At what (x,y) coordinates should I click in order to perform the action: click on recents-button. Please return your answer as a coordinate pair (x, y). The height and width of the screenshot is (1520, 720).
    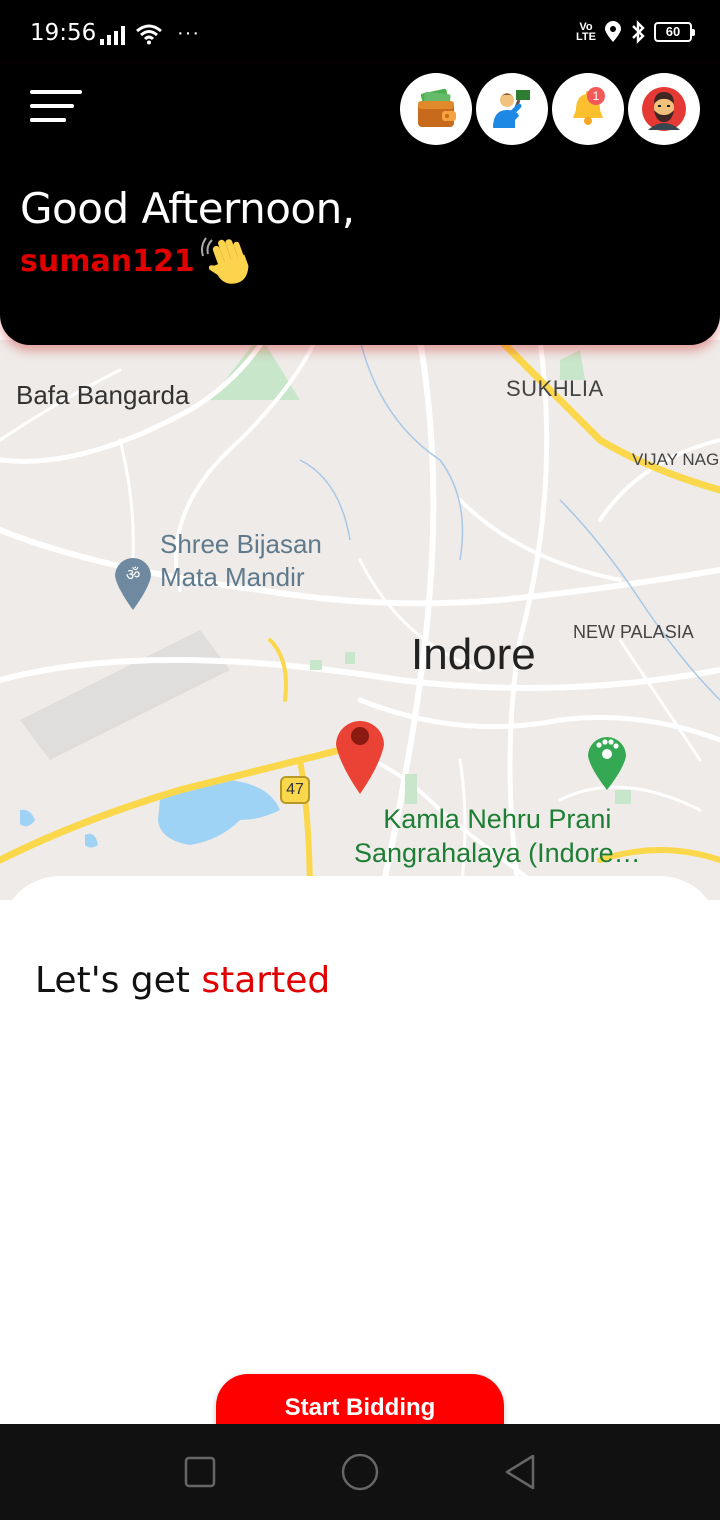
    Looking at the image, I should click on (200, 1472).